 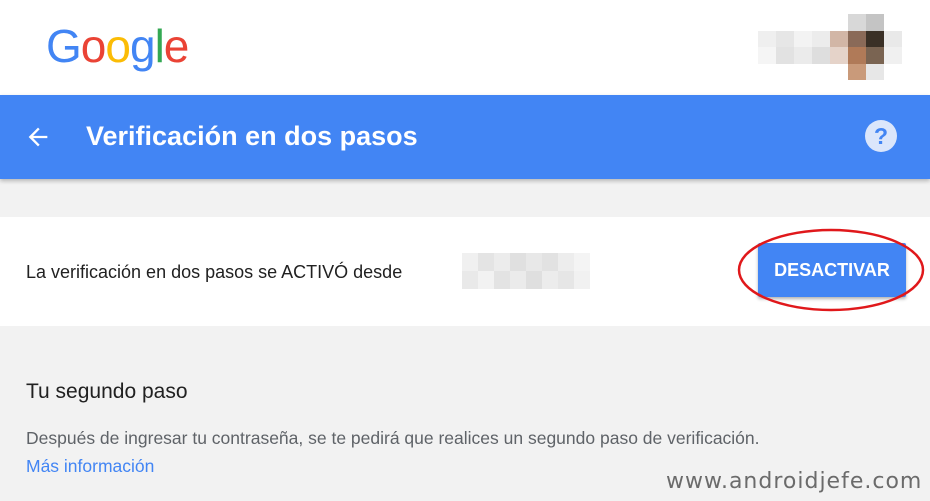 I want to click on account-avatar-pixelated, so click(x=830, y=47).